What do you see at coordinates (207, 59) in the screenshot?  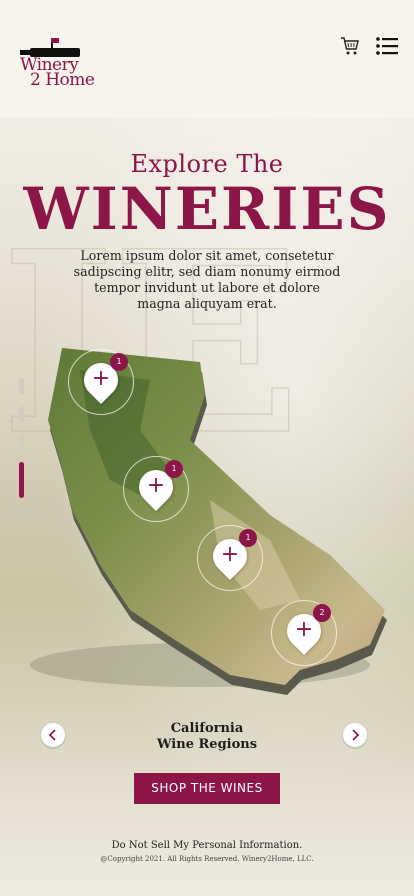 I see `site-header: Winery 2 Home` at bounding box center [207, 59].